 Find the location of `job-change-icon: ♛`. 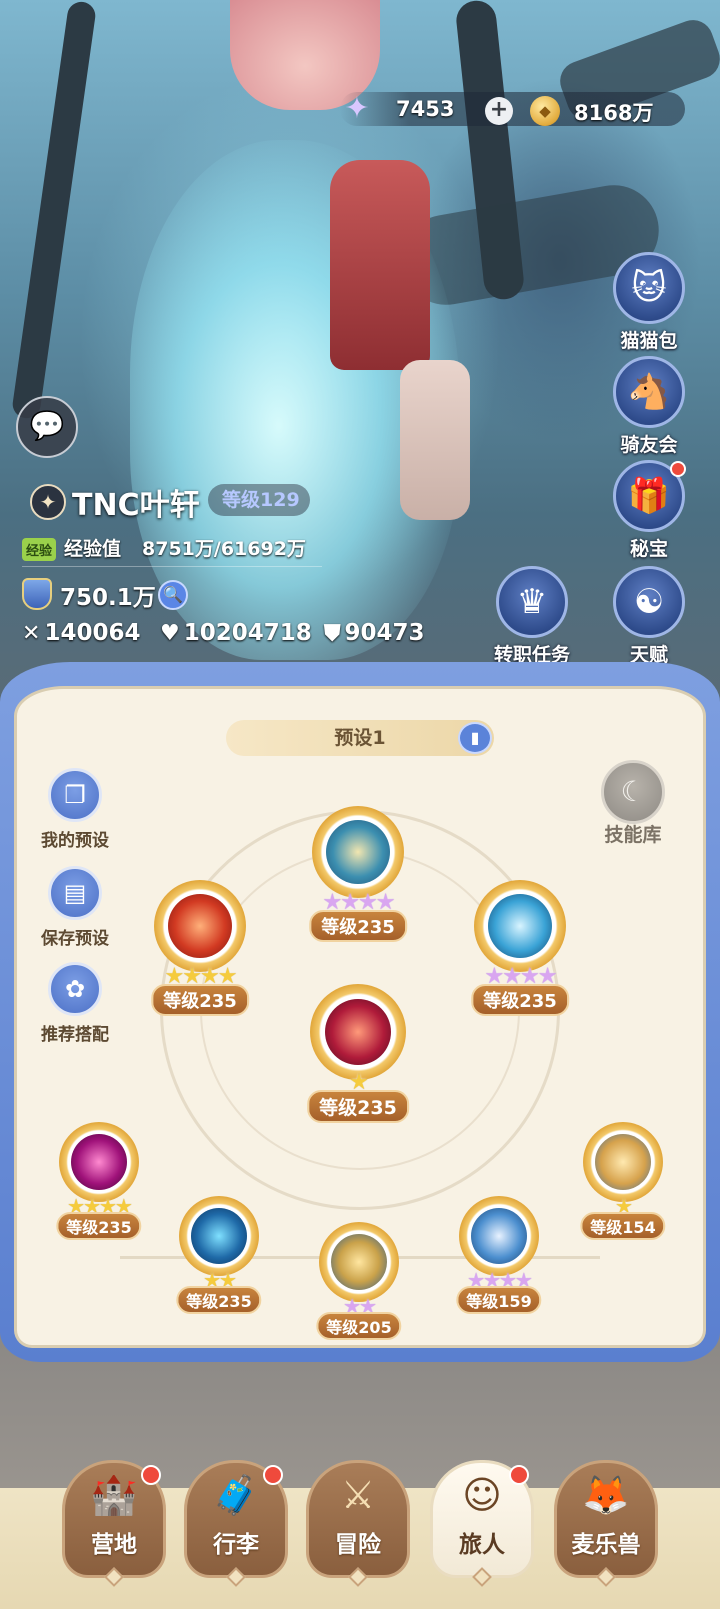

job-change-icon: ♛ is located at coordinates (532, 602).